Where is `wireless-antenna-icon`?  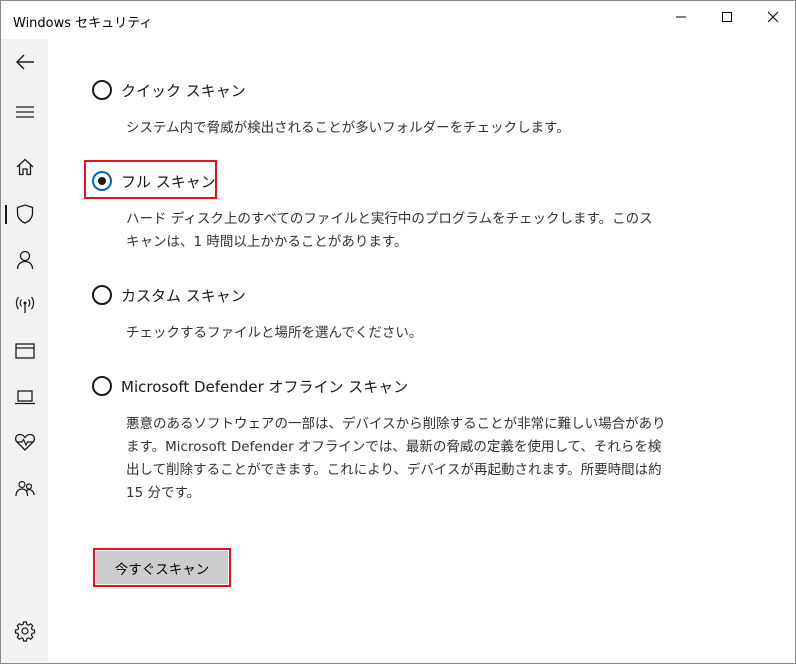 wireless-antenna-icon is located at coordinates (24, 304).